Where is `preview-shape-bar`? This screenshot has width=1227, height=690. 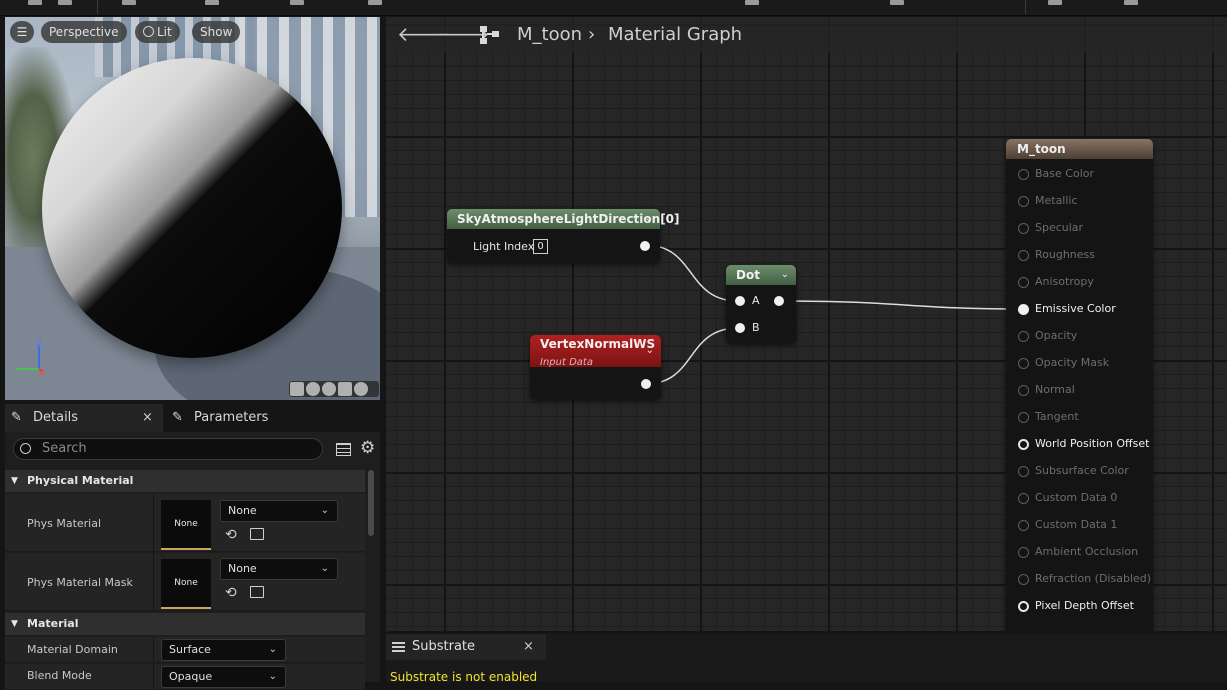 preview-shape-bar is located at coordinates (334, 389).